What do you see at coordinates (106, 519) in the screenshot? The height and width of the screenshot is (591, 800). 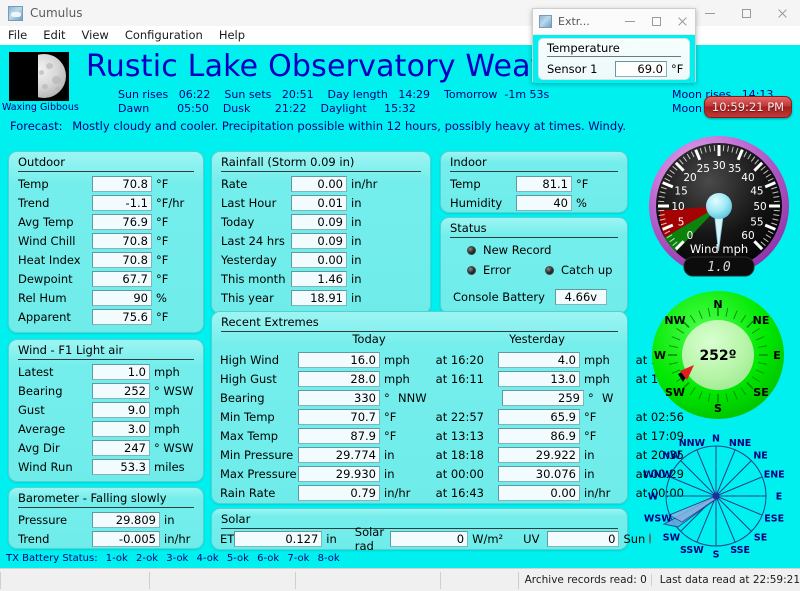 I see `barometer-row-pressure: Pressure 29.809 in` at bounding box center [106, 519].